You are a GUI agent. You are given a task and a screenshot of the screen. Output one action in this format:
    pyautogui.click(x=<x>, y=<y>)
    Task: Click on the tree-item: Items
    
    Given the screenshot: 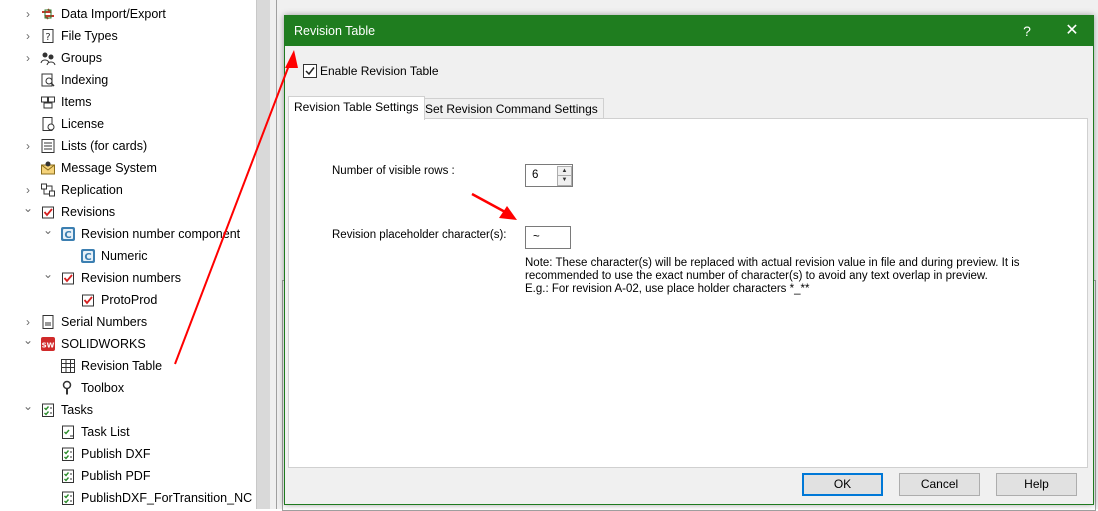 What is the action you would take?
    pyautogui.click(x=128, y=102)
    